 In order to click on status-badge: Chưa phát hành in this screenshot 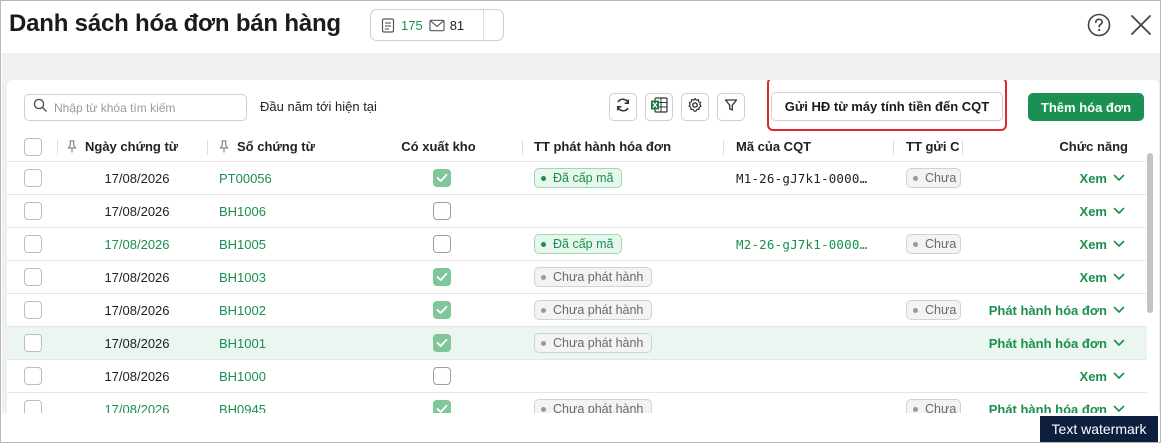, I will do `click(593, 406)`.